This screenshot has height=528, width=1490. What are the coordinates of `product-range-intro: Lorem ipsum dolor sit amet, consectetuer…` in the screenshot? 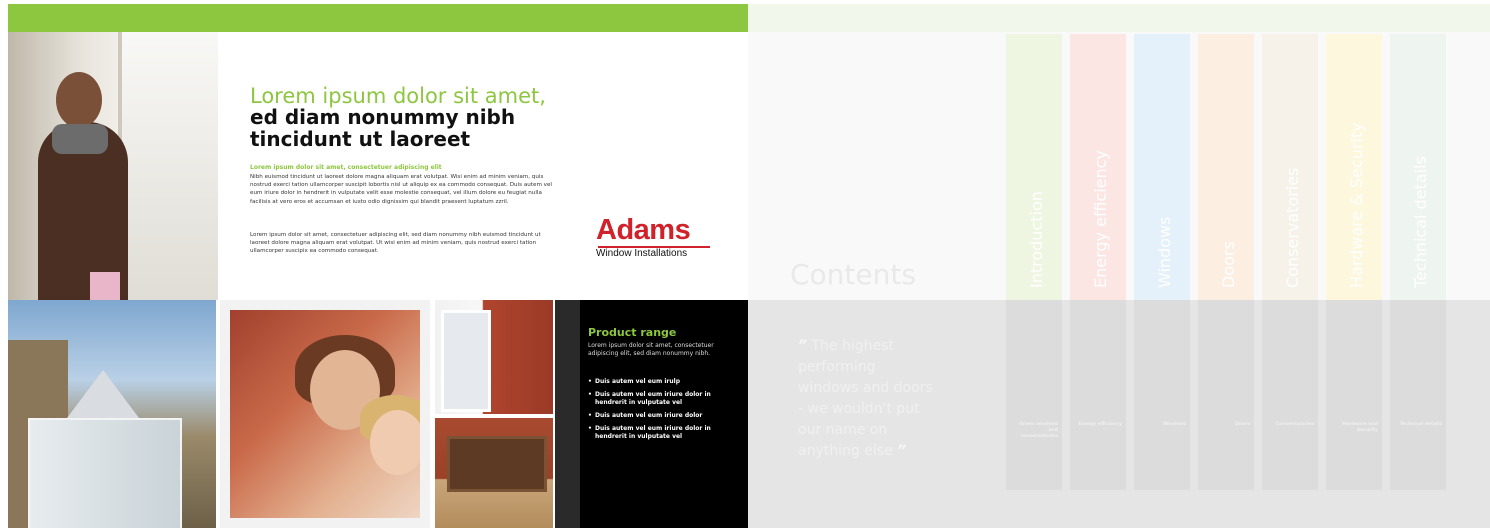 It's located at (651, 349).